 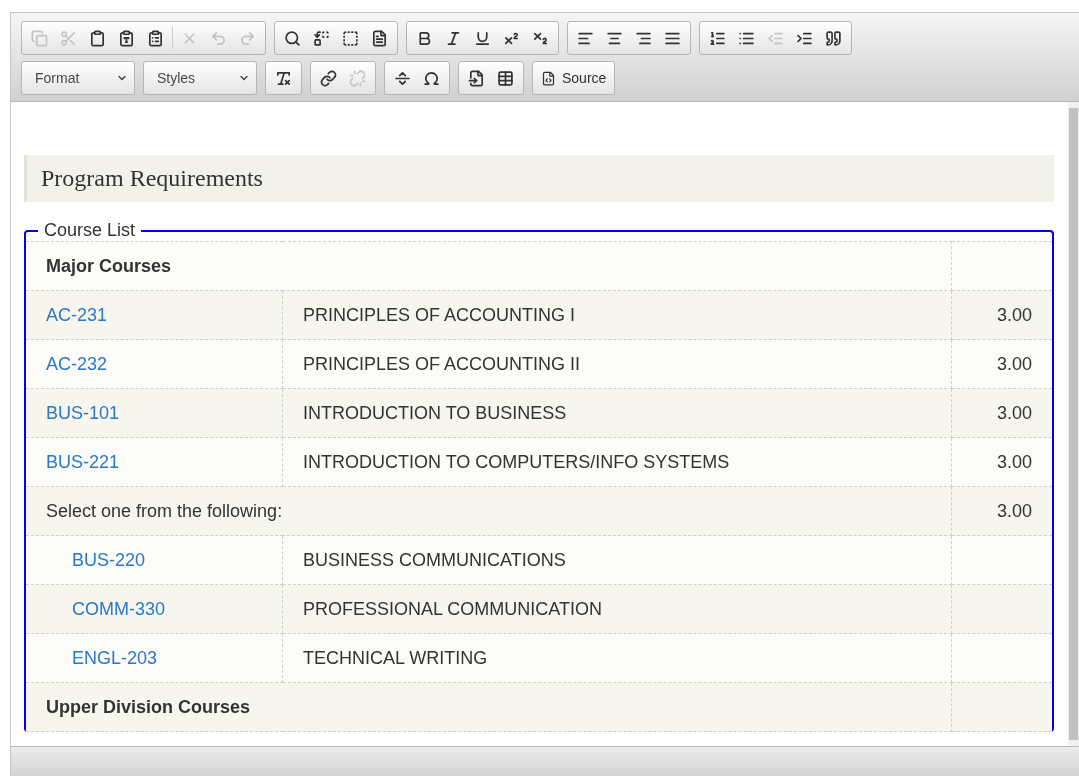 I want to click on italic-icon, so click(x=453, y=38).